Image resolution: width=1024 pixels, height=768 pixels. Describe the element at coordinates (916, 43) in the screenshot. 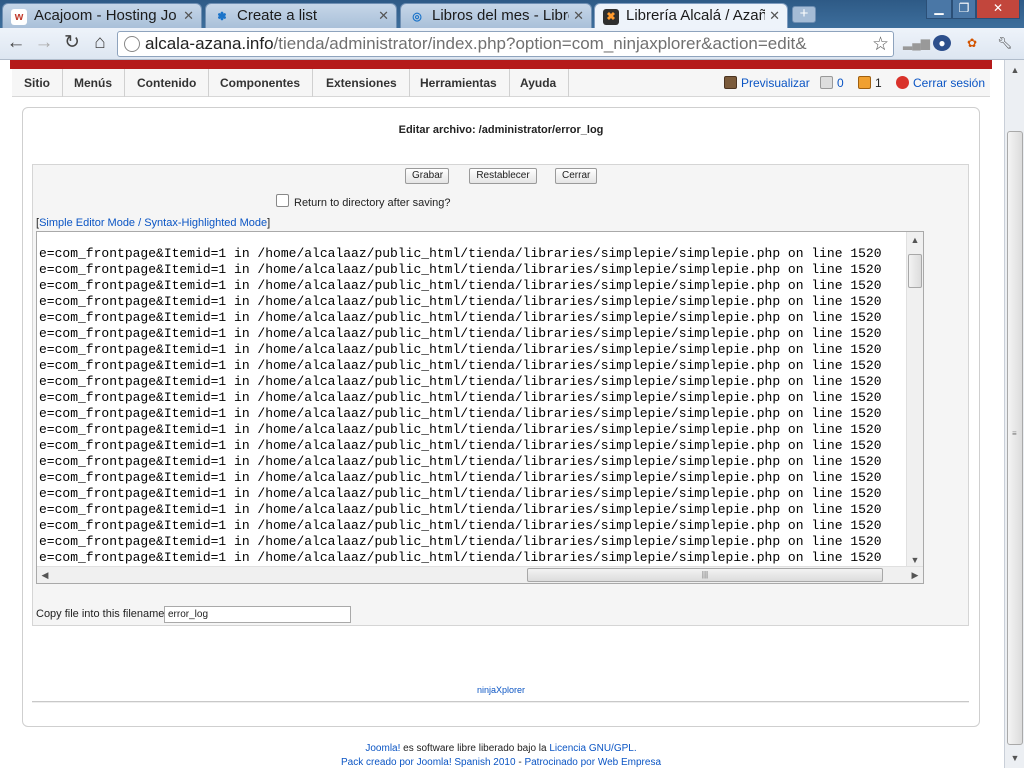

I see `signal-bars-icon: ▂▄▆` at that location.